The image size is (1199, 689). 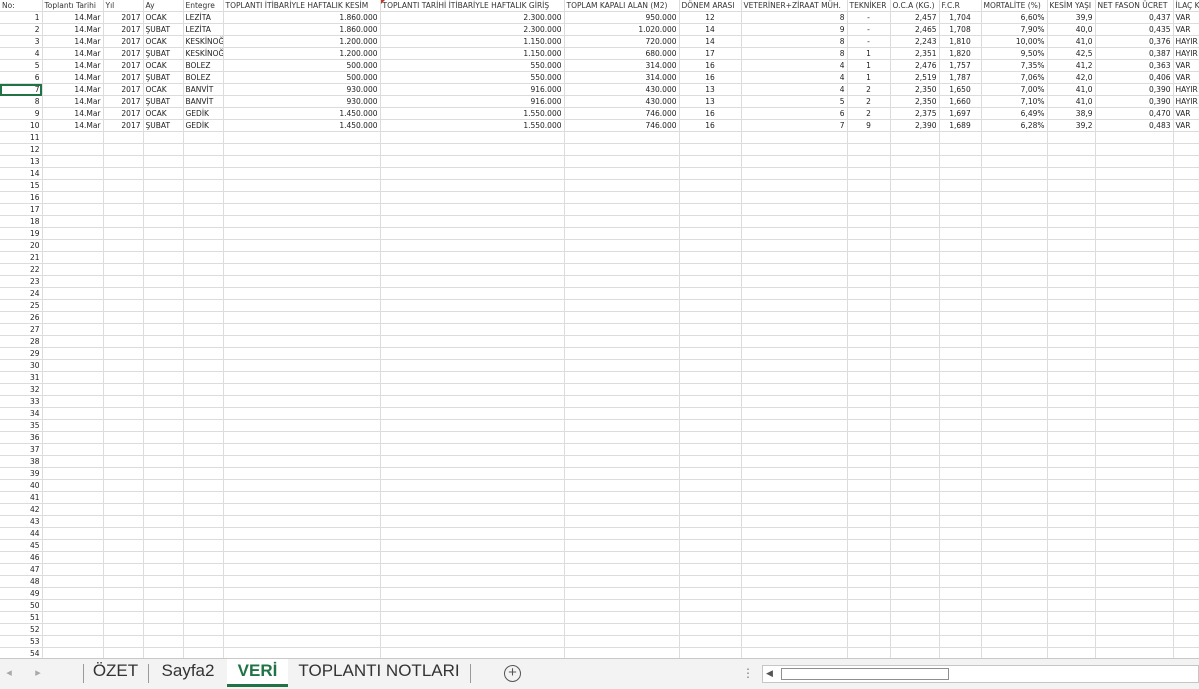 What do you see at coordinates (21, 6) in the screenshot?
I see `column-header: No:` at bounding box center [21, 6].